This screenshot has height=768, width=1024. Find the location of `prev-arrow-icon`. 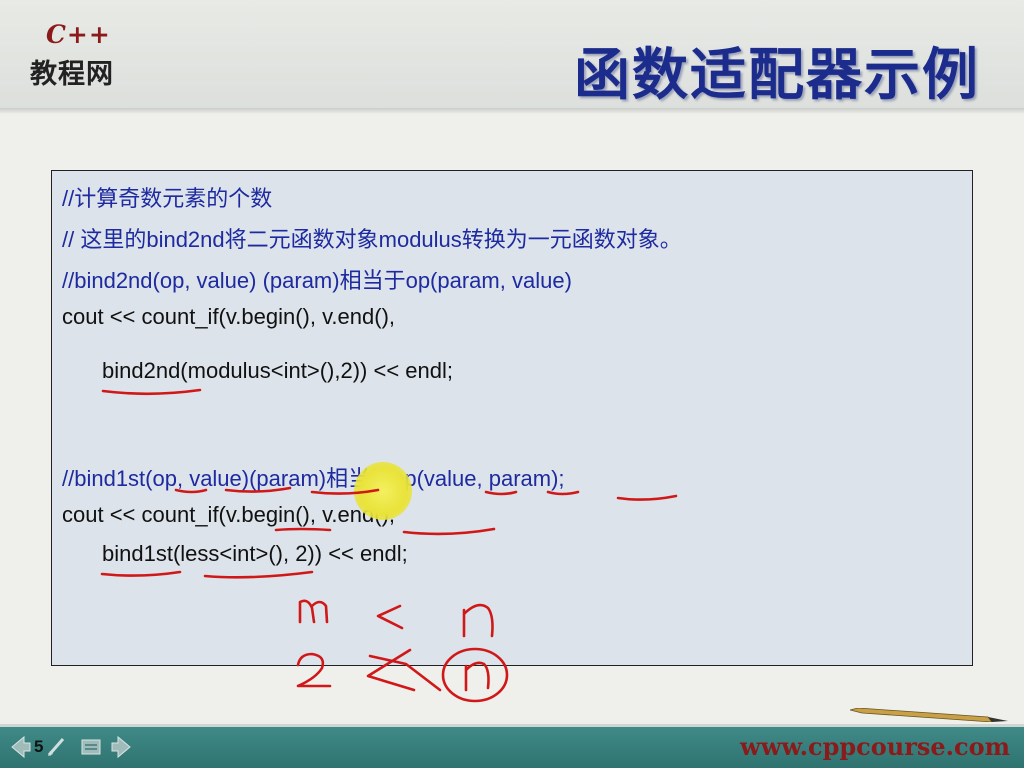

prev-arrow-icon is located at coordinates (21, 747).